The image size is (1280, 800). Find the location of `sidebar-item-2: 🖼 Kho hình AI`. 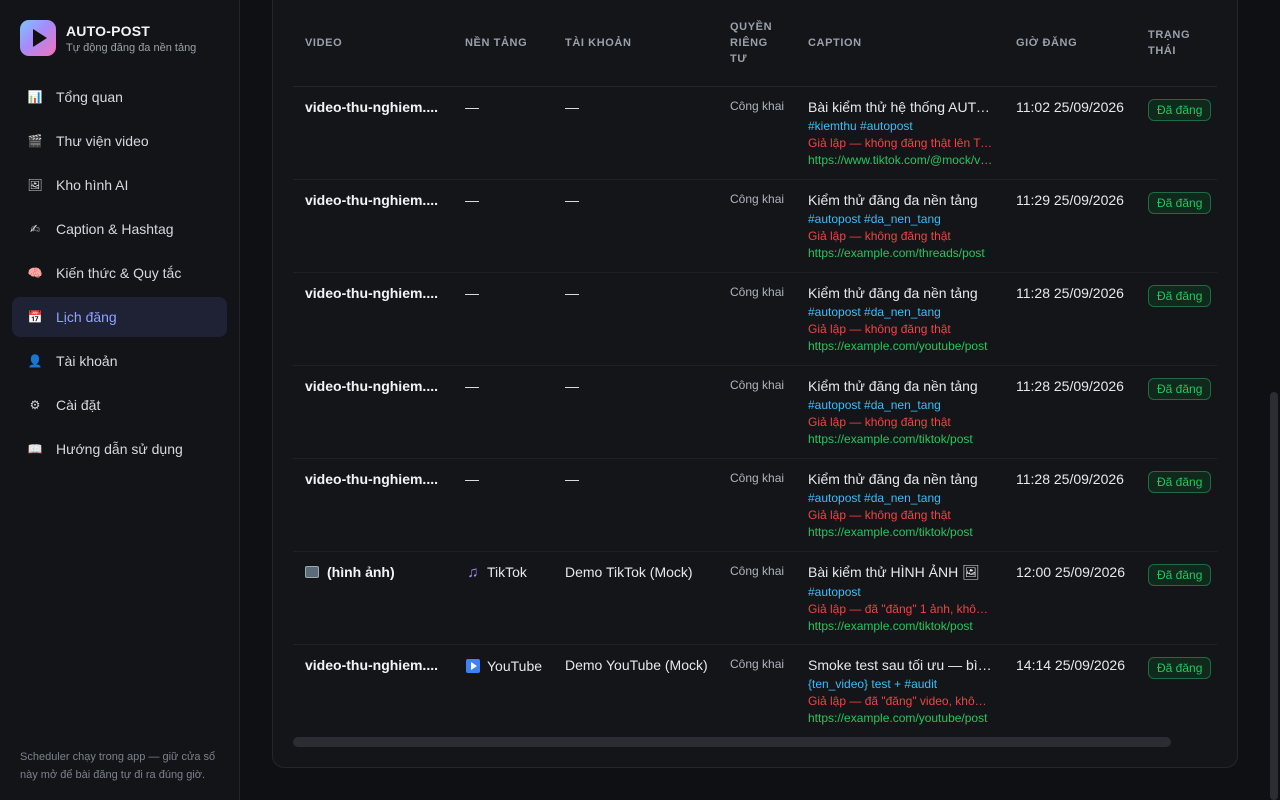

sidebar-item-2: 🖼 Kho hình AI is located at coordinates (119, 185).